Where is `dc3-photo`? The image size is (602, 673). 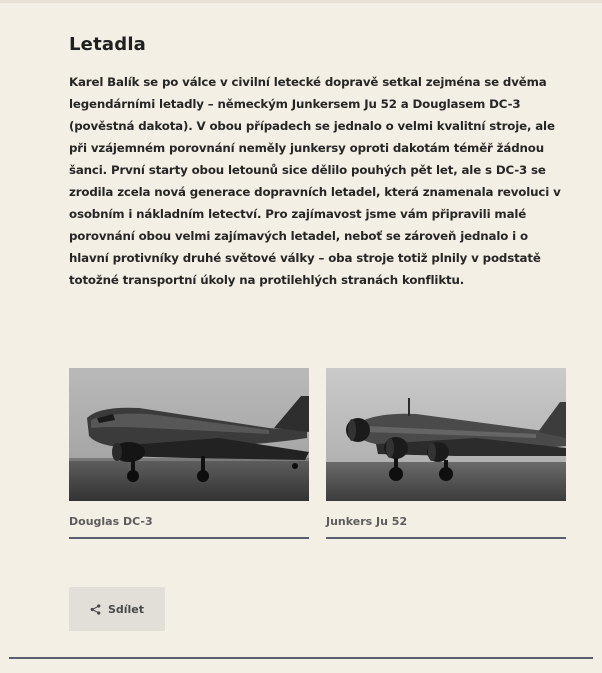 dc3-photo is located at coordinates (189, 434).